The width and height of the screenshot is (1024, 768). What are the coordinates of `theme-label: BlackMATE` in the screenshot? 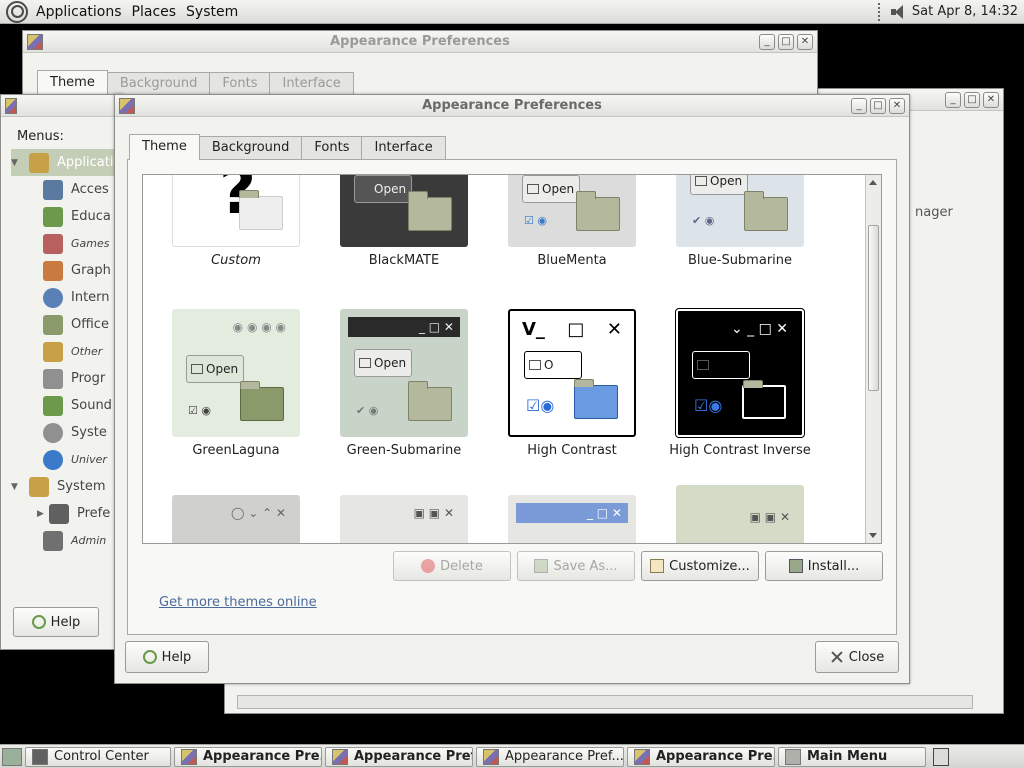 It's located at (404, 260).